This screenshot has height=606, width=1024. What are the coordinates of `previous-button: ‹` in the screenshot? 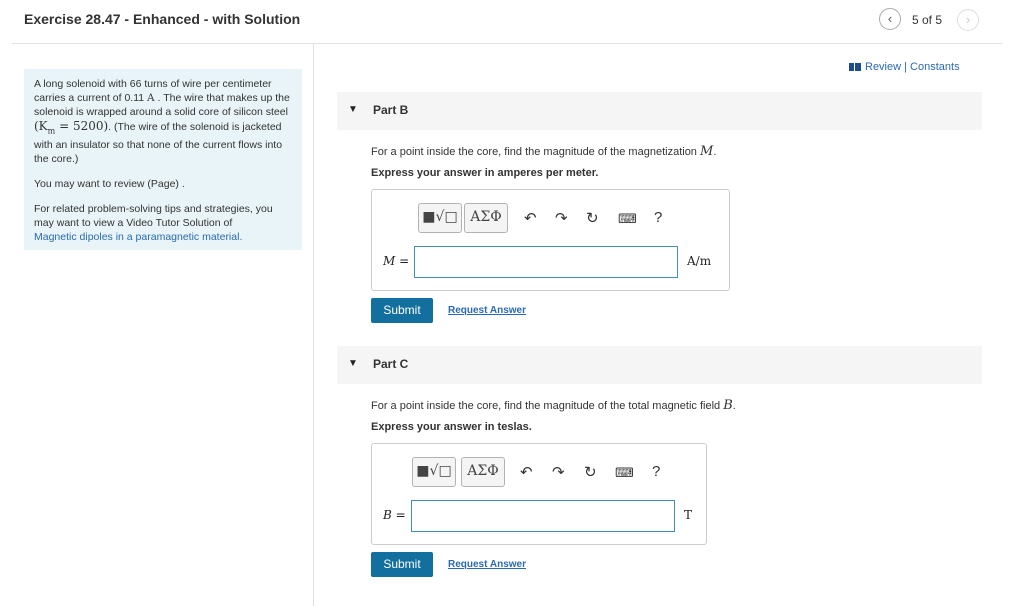 It's located at (890, 19).